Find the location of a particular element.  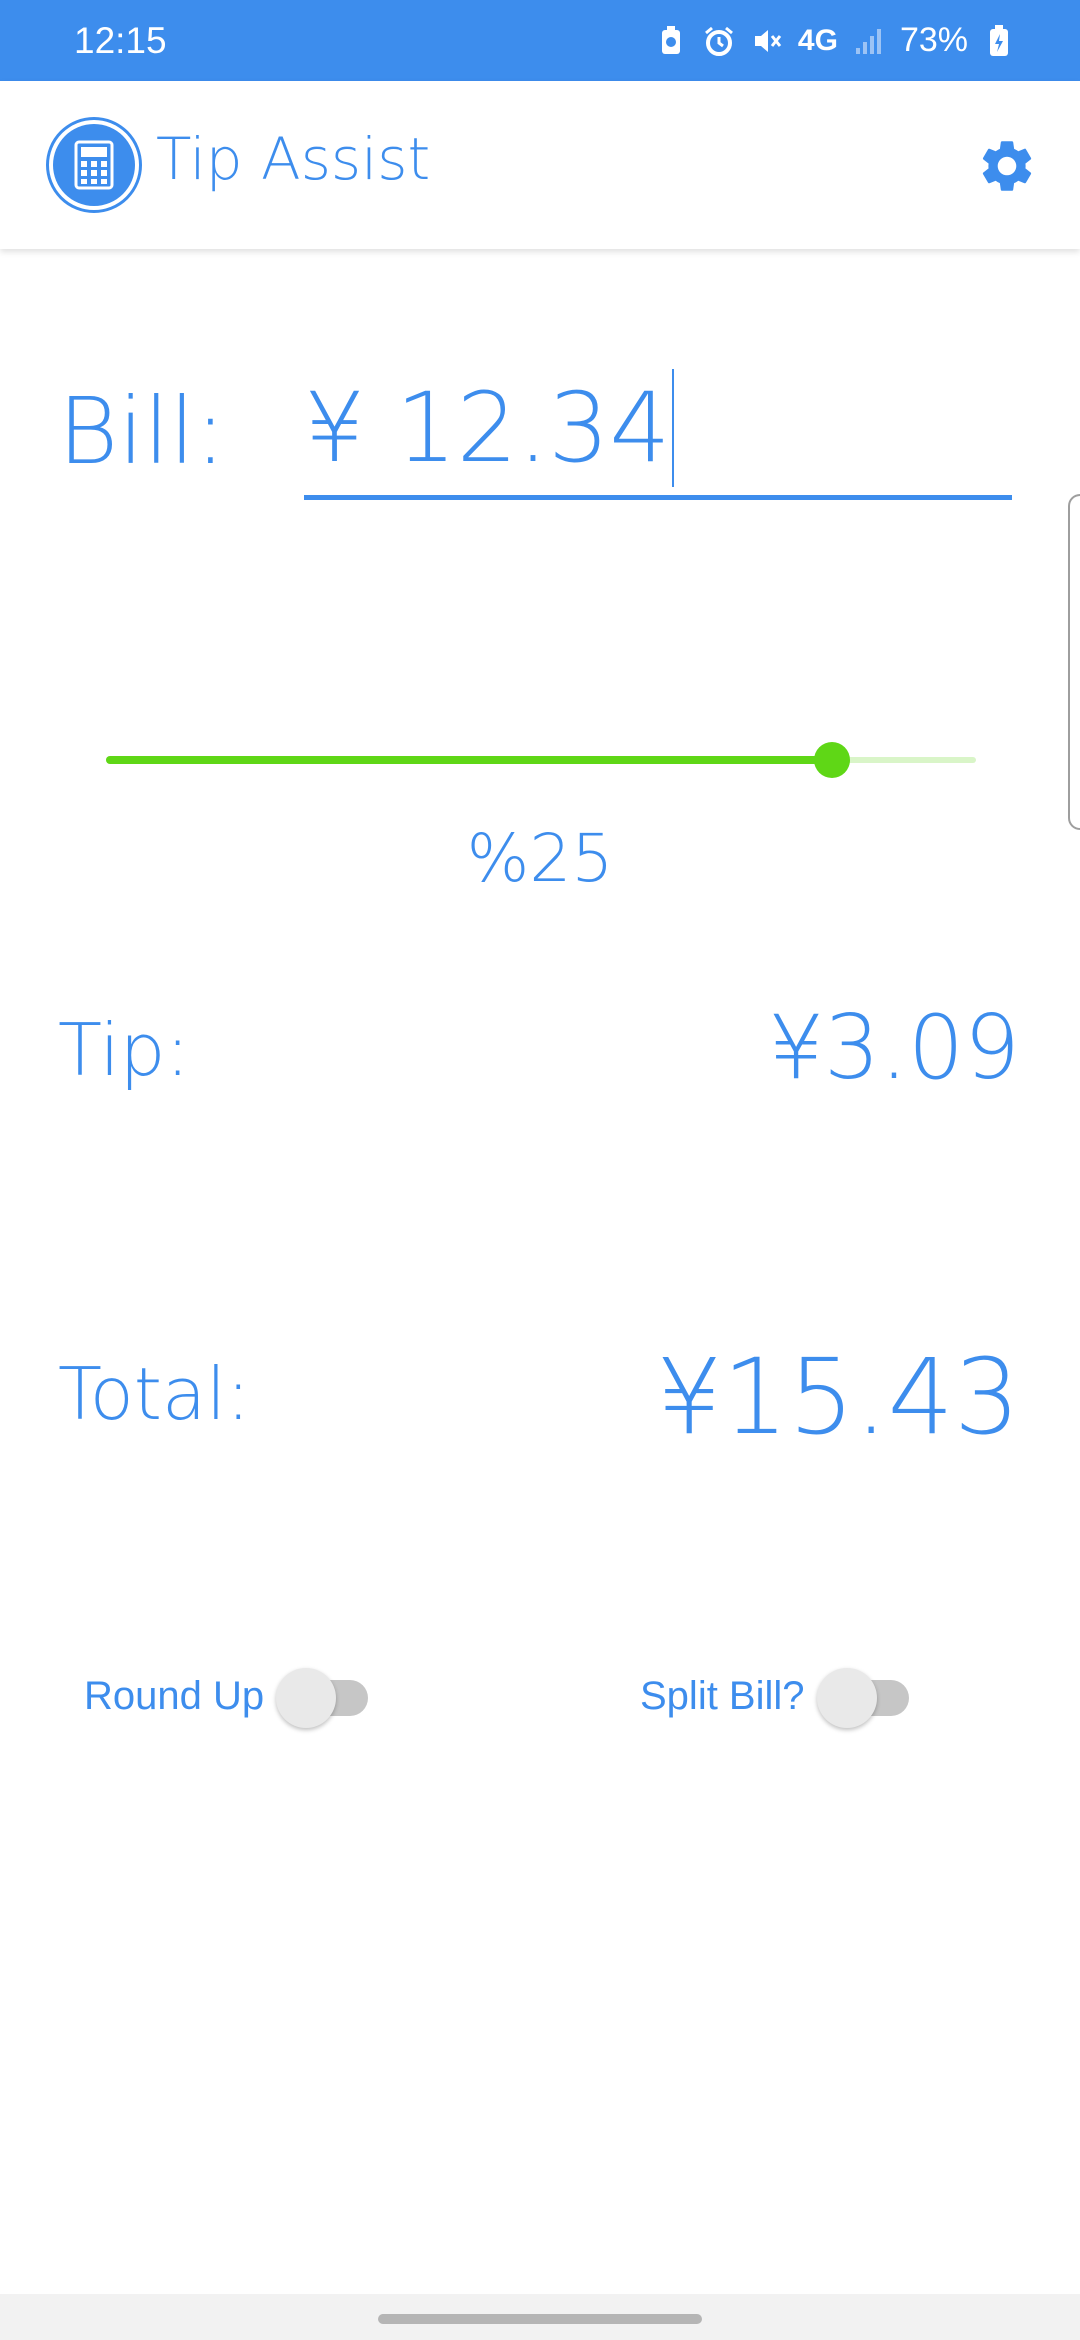

total-value: ¥15.43 is located at coordinates (838, 1397).